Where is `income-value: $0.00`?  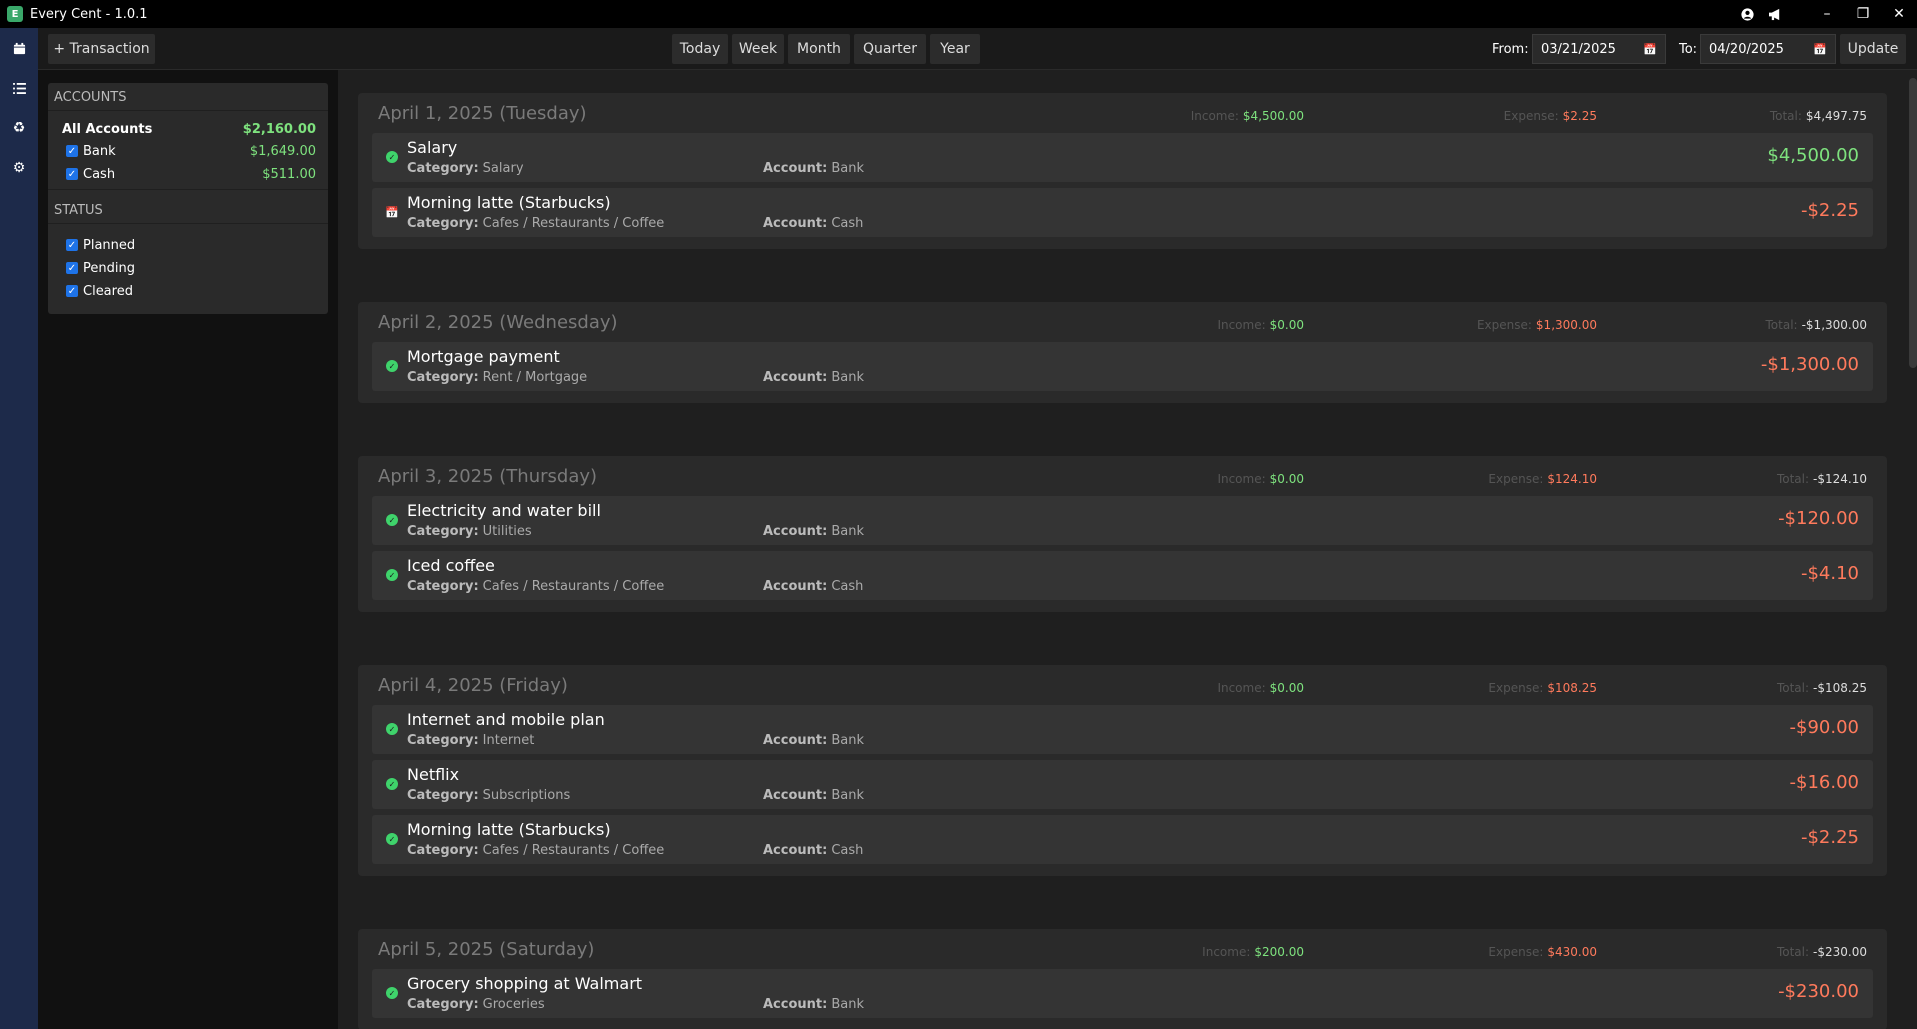 income-value: $0.00 is located at coordinates (1286, 325).